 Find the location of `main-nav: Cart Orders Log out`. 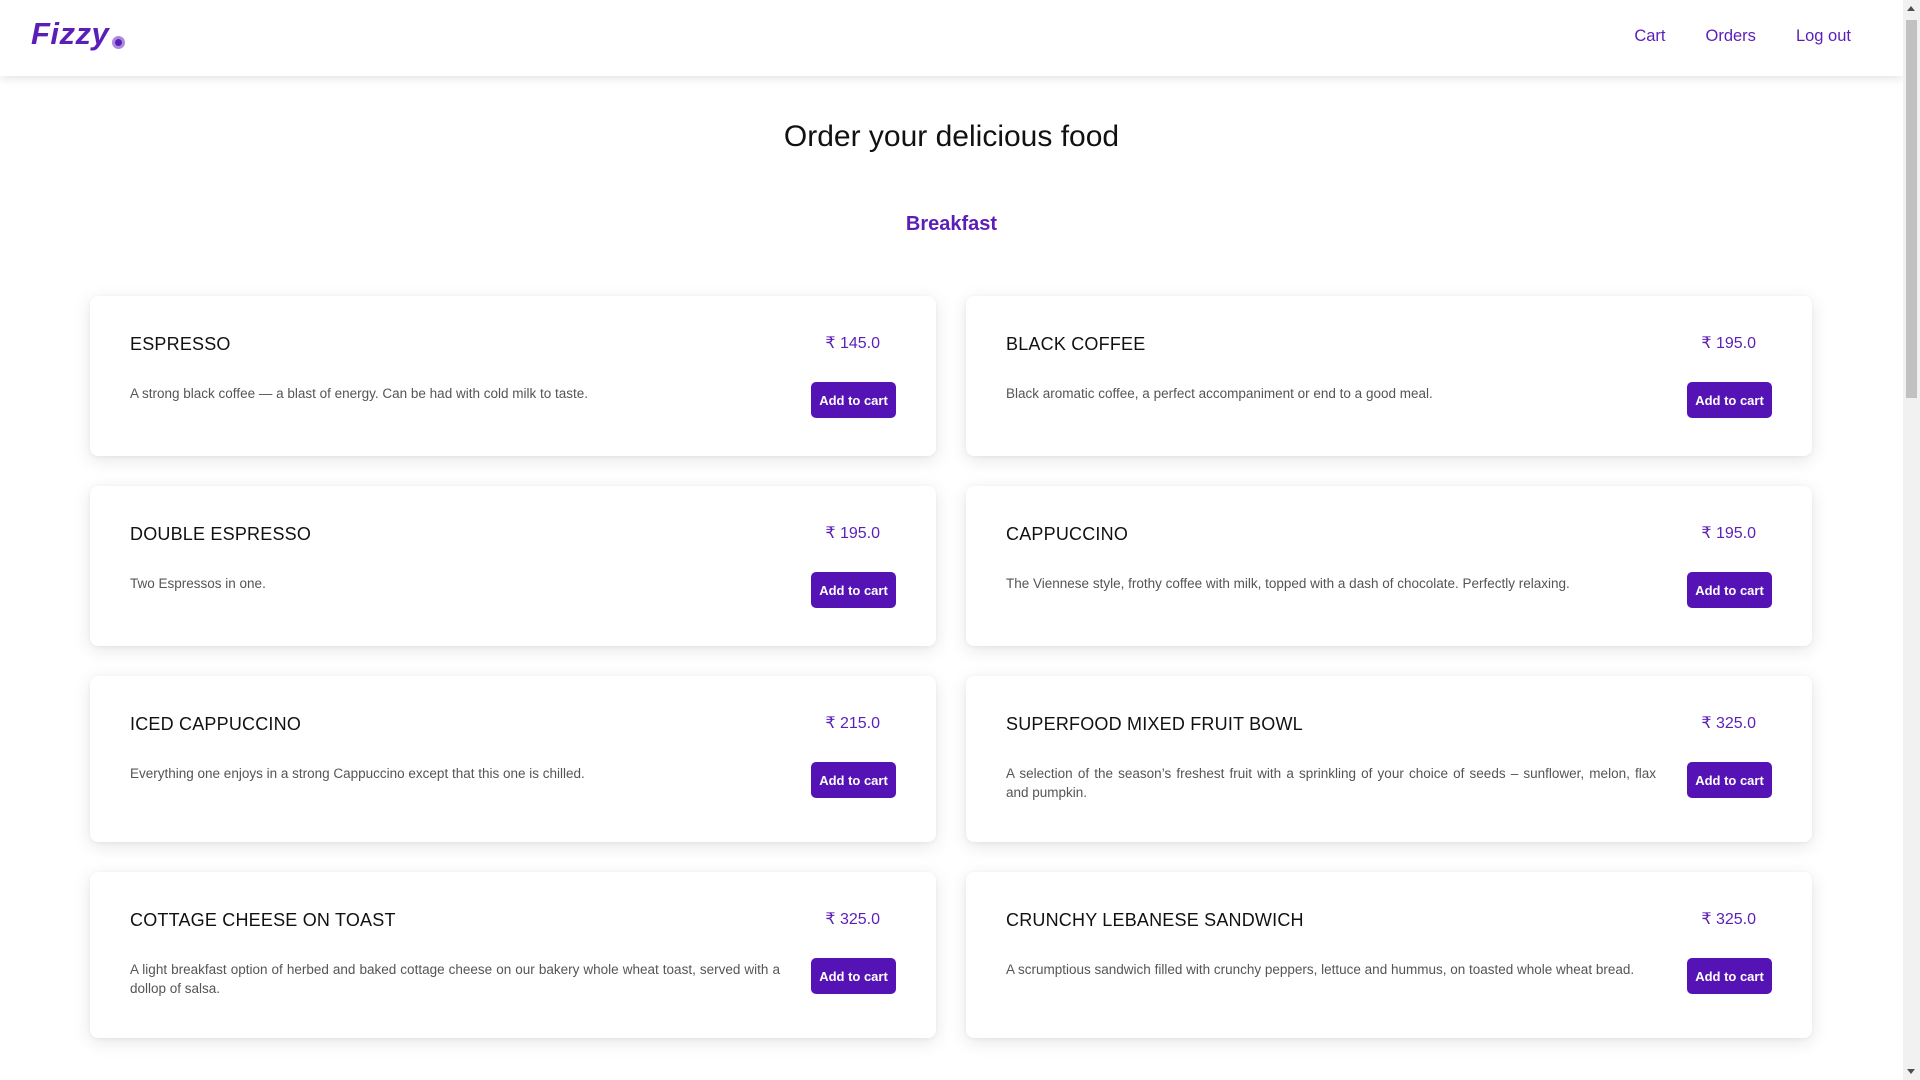

main-nav: Cart Orders Log out is located at coordinates (1742, 36).